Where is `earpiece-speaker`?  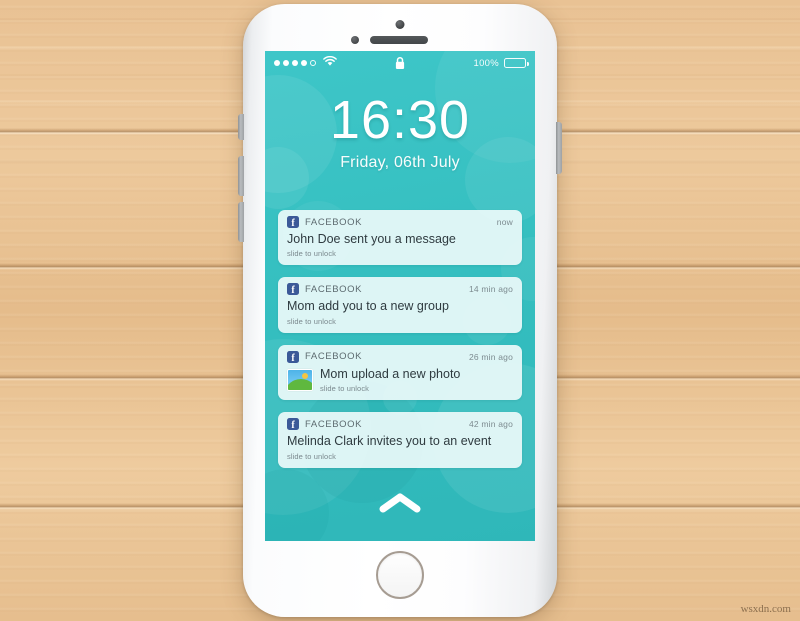 earpiece-speaker is located at coordinates (399, 40).